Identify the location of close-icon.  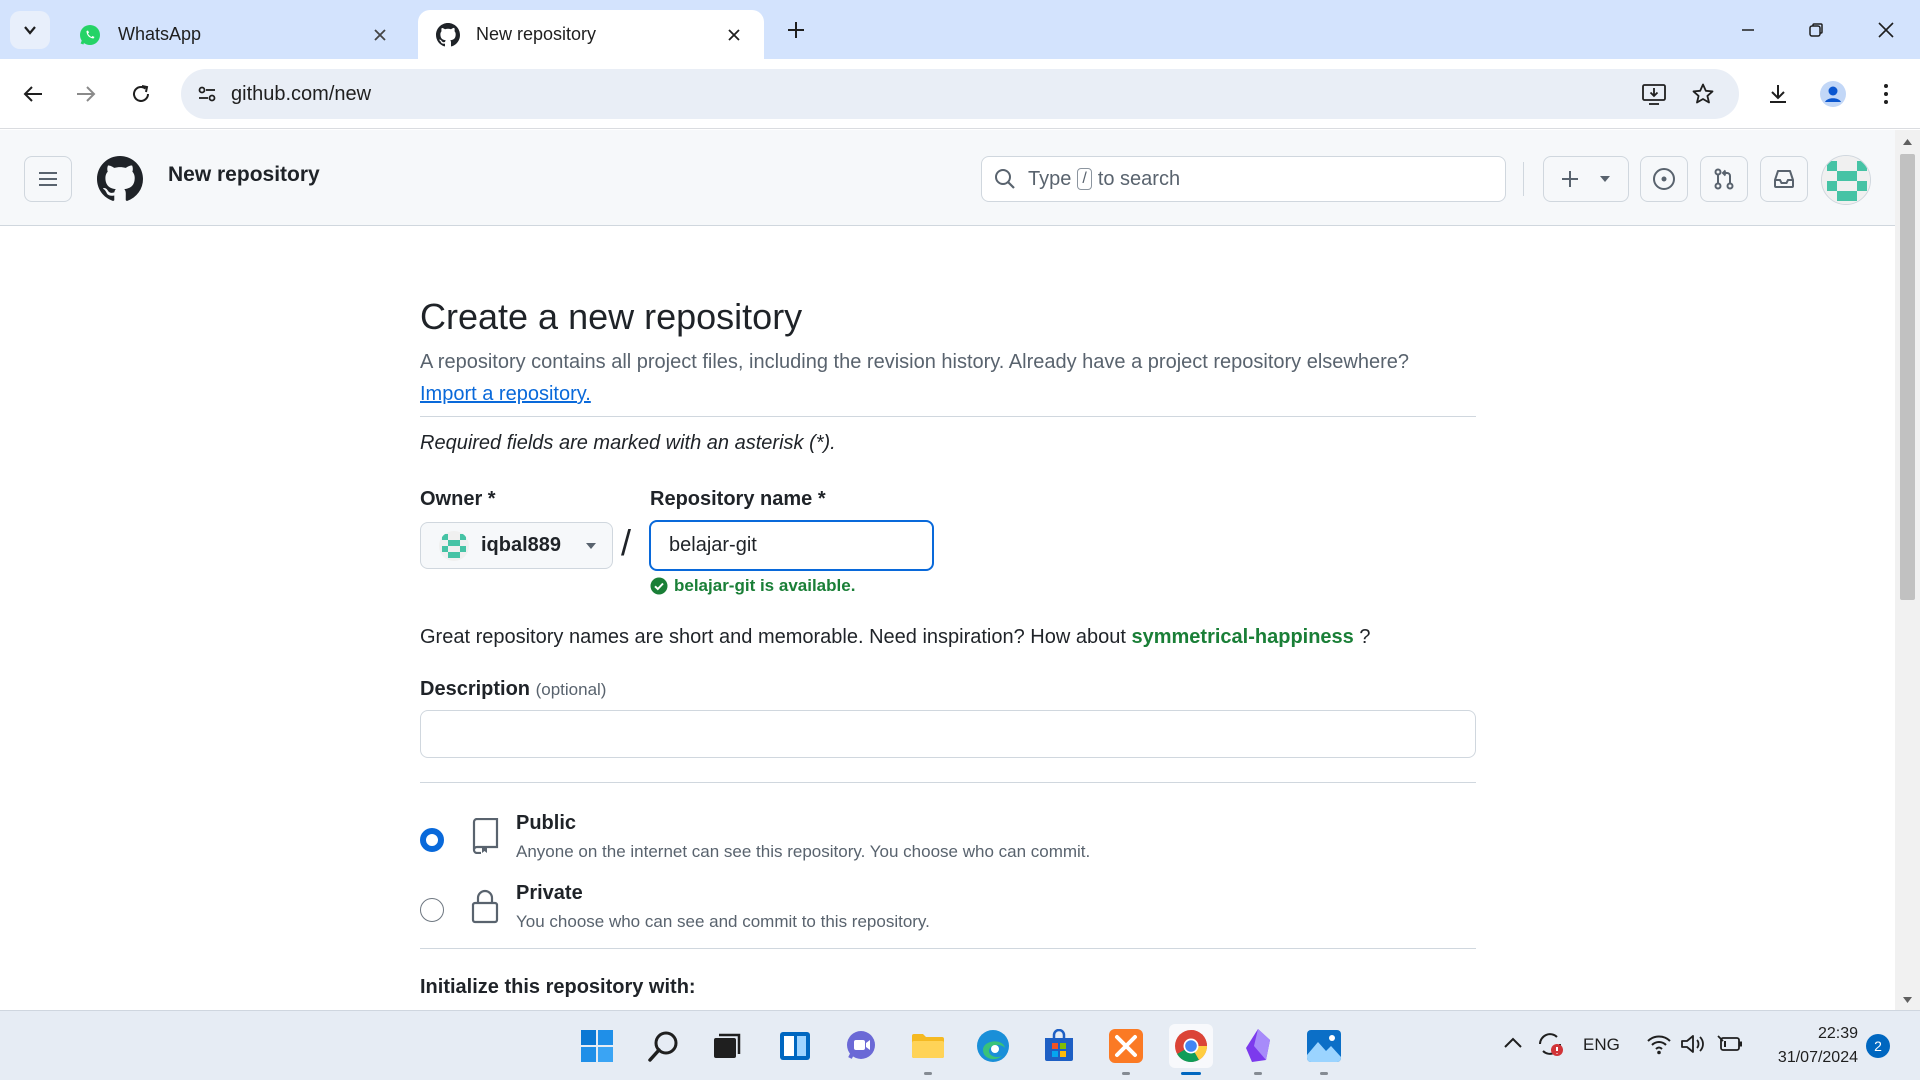
(1886, 30).